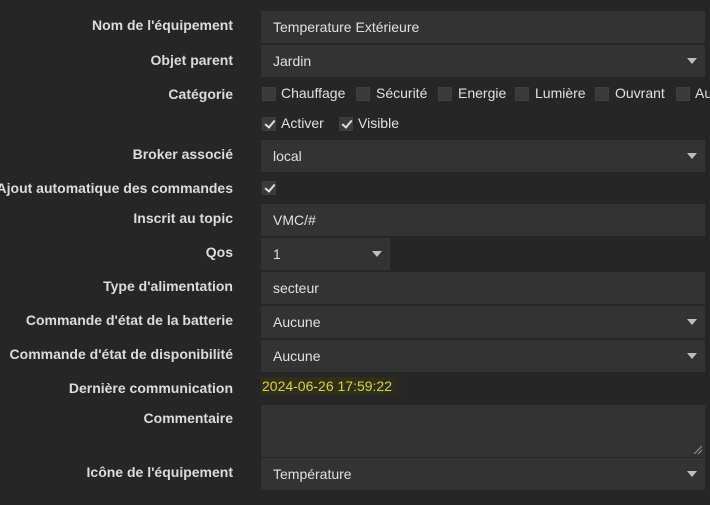 The height and width of the screenshot is (505, 710). I want to click on topic-input: VMC/#, so click(483, 220).